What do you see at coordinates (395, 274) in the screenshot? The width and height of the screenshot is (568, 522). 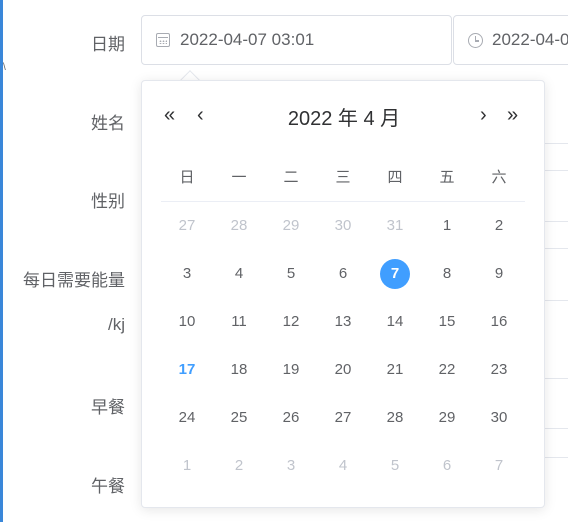 I see `calendar-day: 7` at bounding box center [395, 274].